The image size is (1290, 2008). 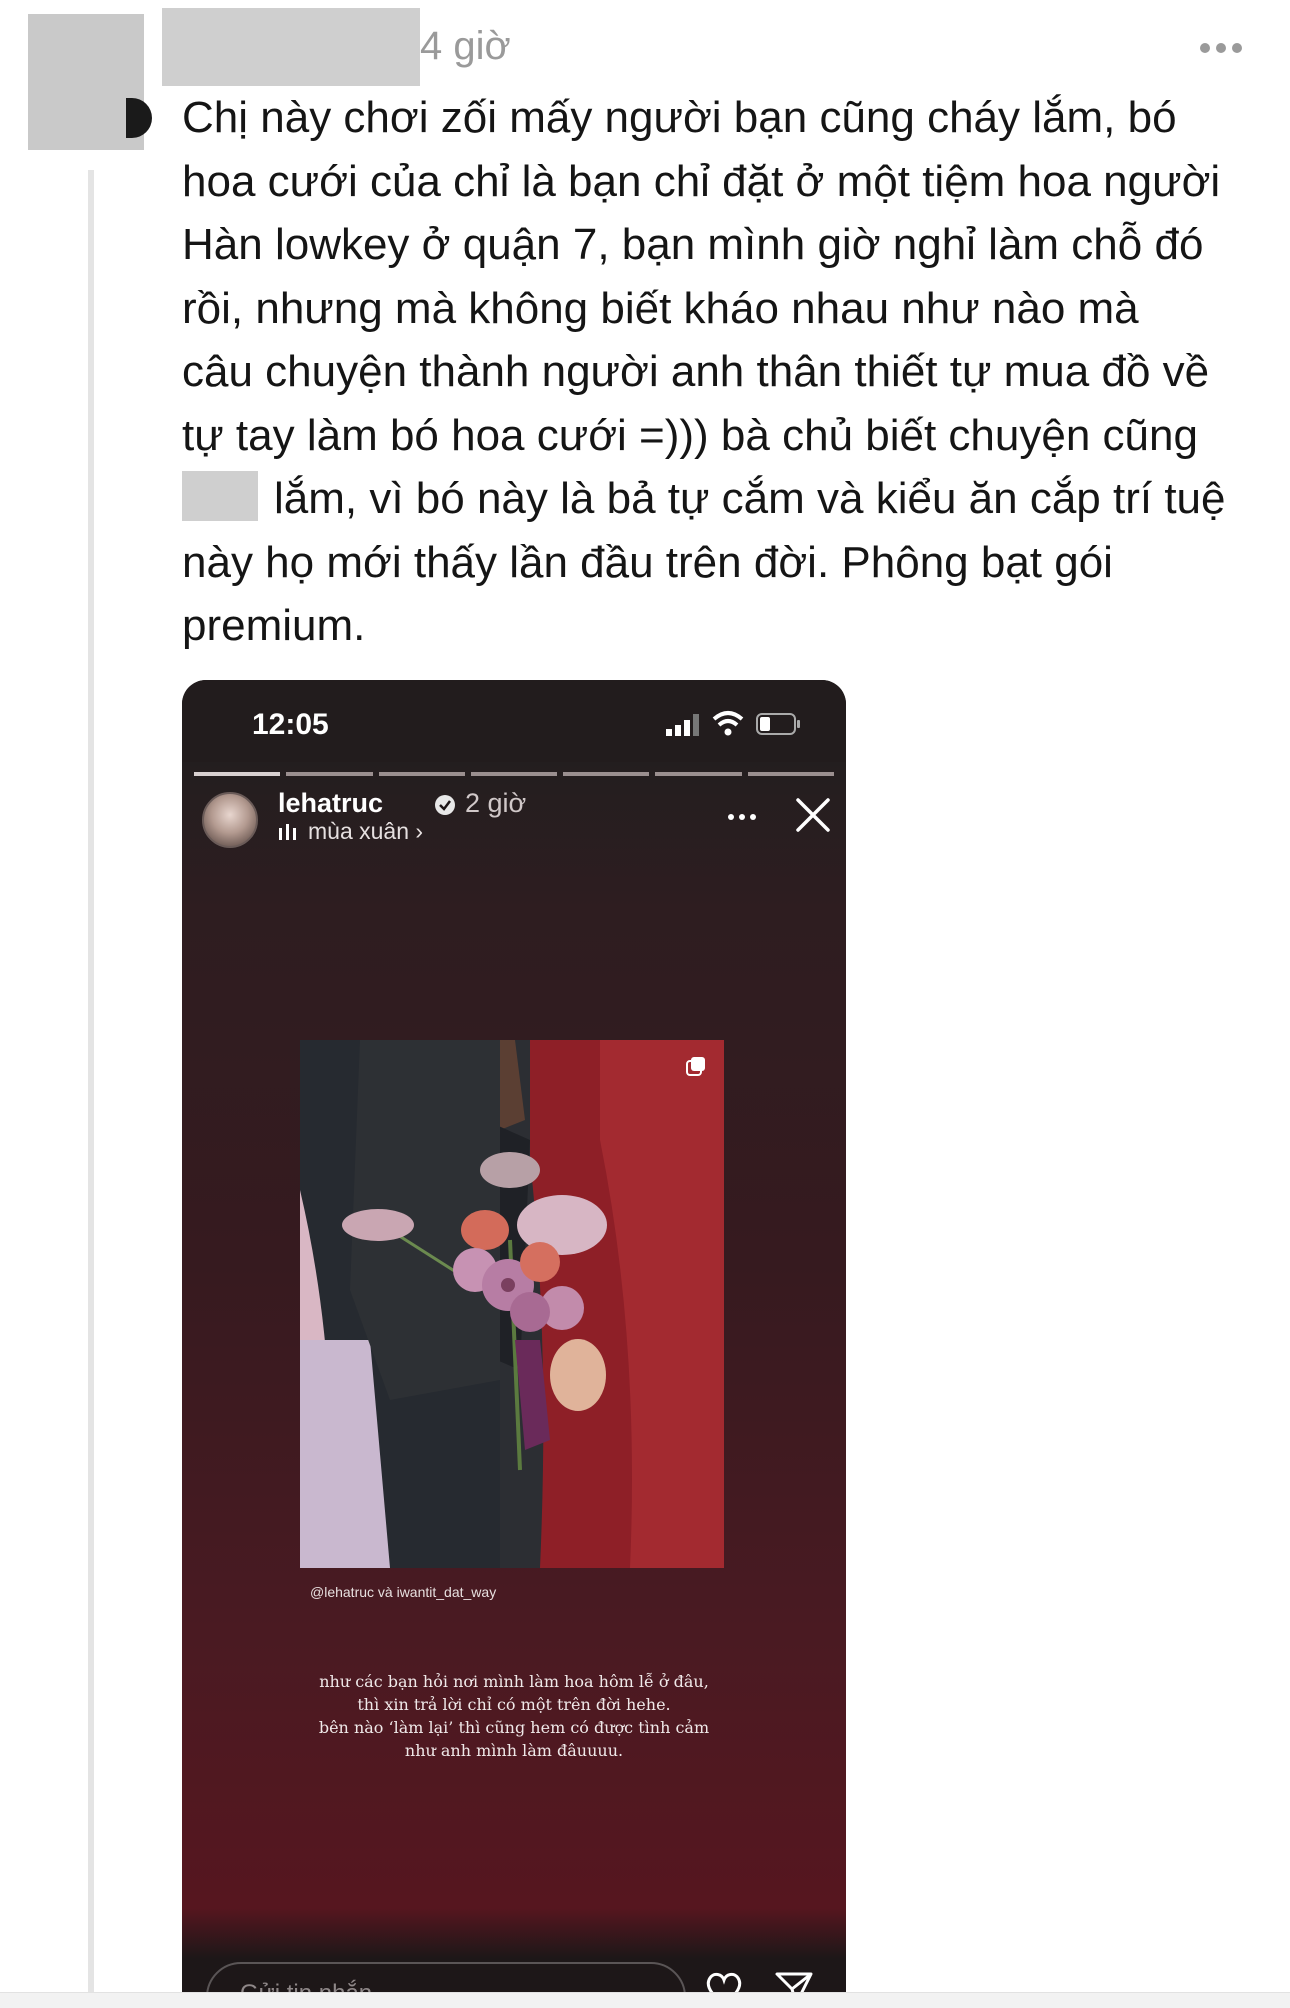 What do you see at coordinates (91, 1089) in the screenshot?
I see `thread-line` at bounding box center [91, 1089].